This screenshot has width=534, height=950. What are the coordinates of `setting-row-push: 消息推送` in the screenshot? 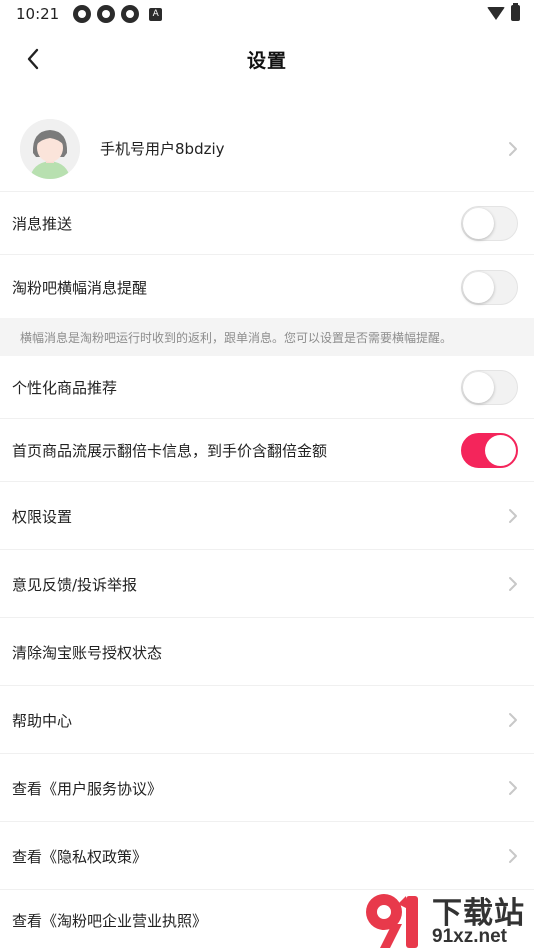 It's located at (267, 224).